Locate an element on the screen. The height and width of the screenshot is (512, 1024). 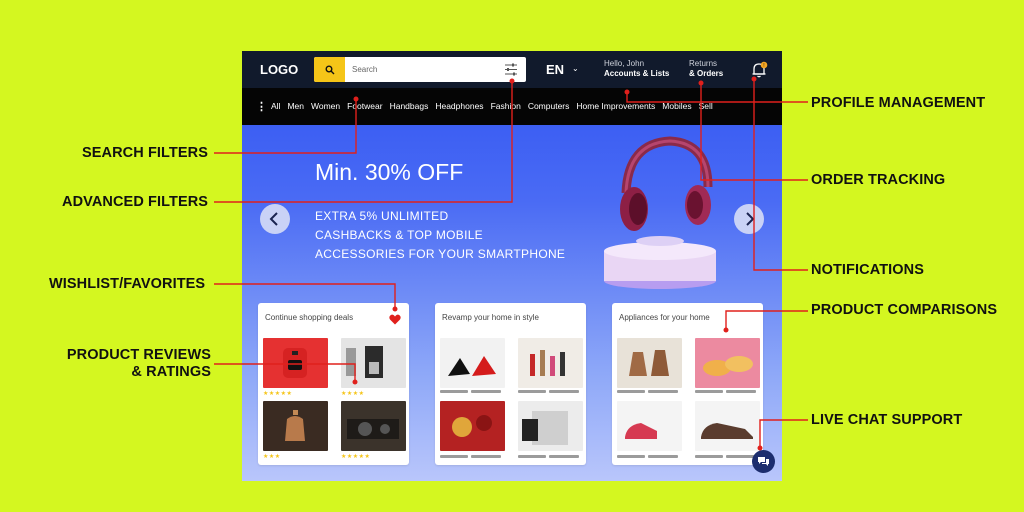
search-input is located at coordinates (422, 69).